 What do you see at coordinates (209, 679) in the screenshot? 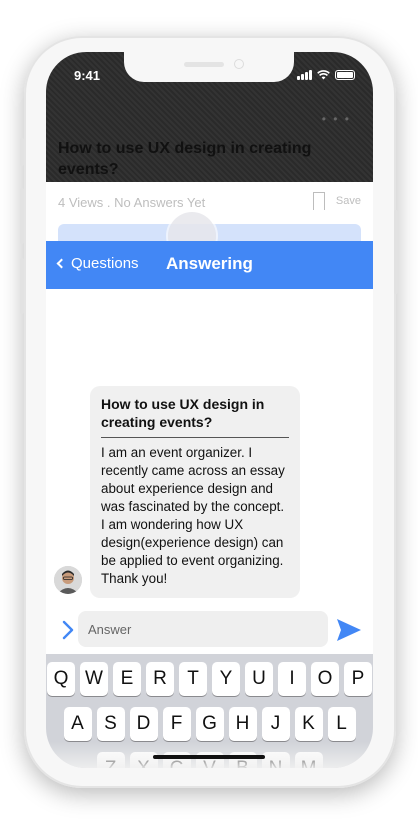
I see `keyboard-row-1: QWERTYUIOP` at bounding box center [209, 679].